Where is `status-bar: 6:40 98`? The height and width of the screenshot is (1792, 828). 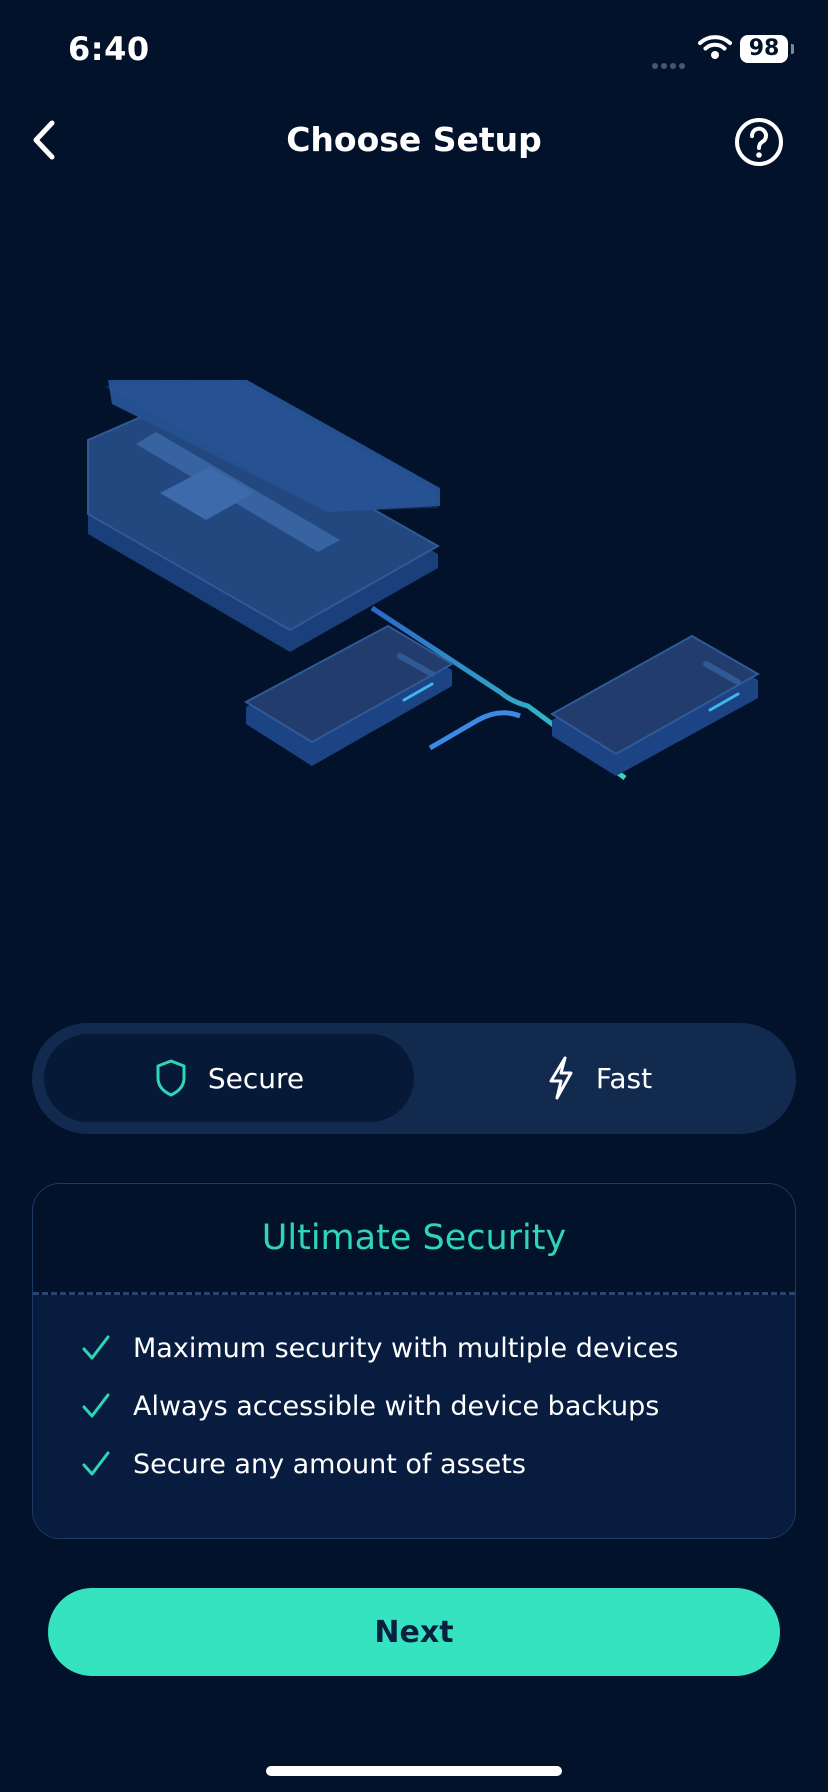
status-bar: 6:40 98 is located at coordinates (414, 50).